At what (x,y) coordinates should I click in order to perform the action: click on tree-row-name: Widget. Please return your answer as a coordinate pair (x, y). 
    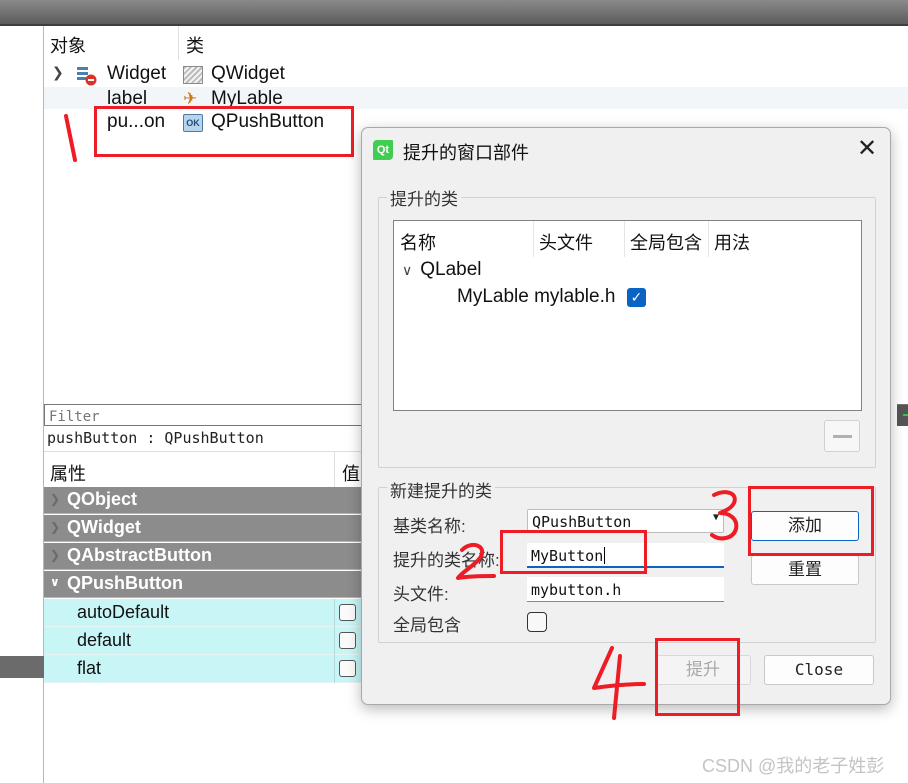
    Looking at the image, I should click on (137, 73).